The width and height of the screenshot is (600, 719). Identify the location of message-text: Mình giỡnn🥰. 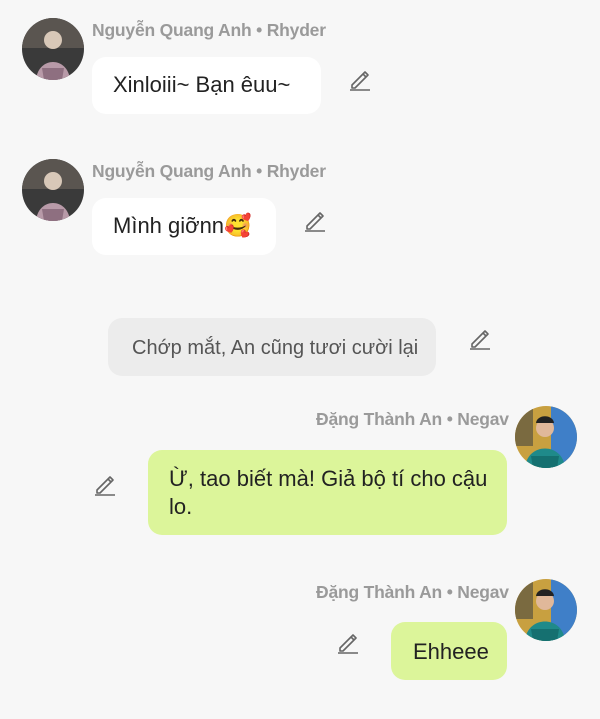
(182, 225).